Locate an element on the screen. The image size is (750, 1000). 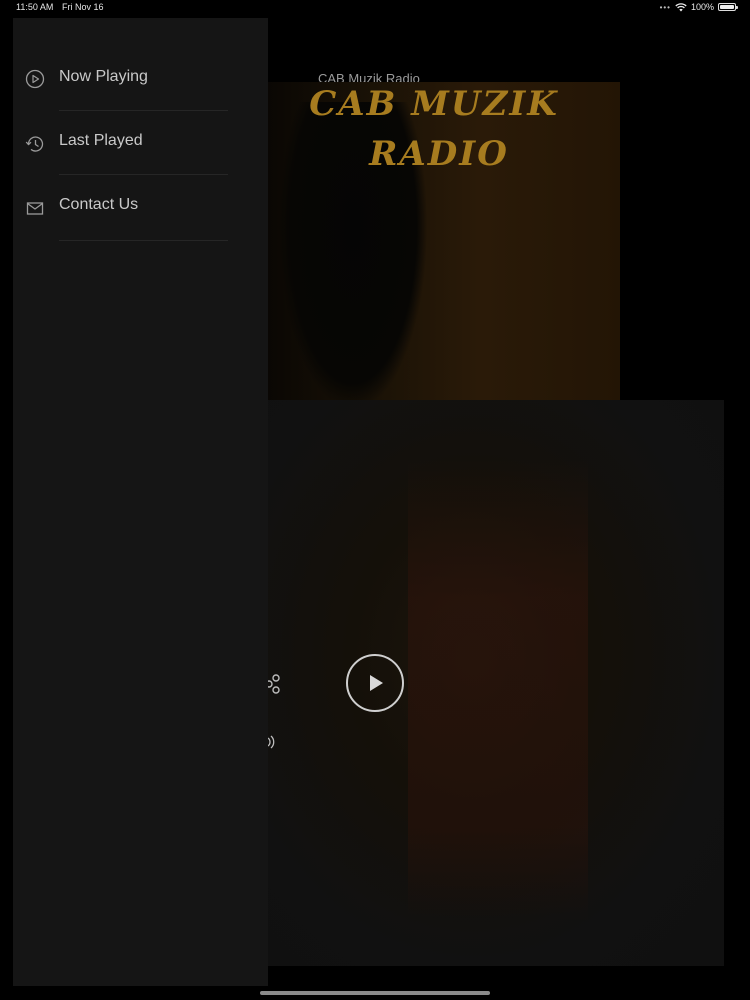
menu-item-now-playing: Now Playing is located at coordinates (140, 90).